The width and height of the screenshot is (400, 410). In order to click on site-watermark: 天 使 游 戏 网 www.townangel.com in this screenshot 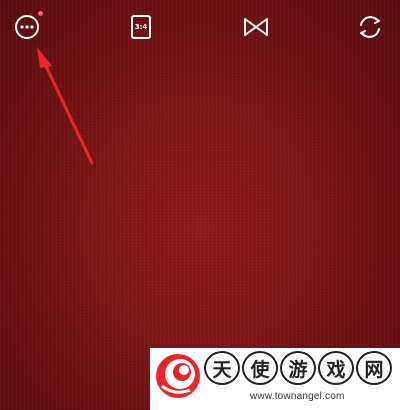, I will do `click(275, 379)`.